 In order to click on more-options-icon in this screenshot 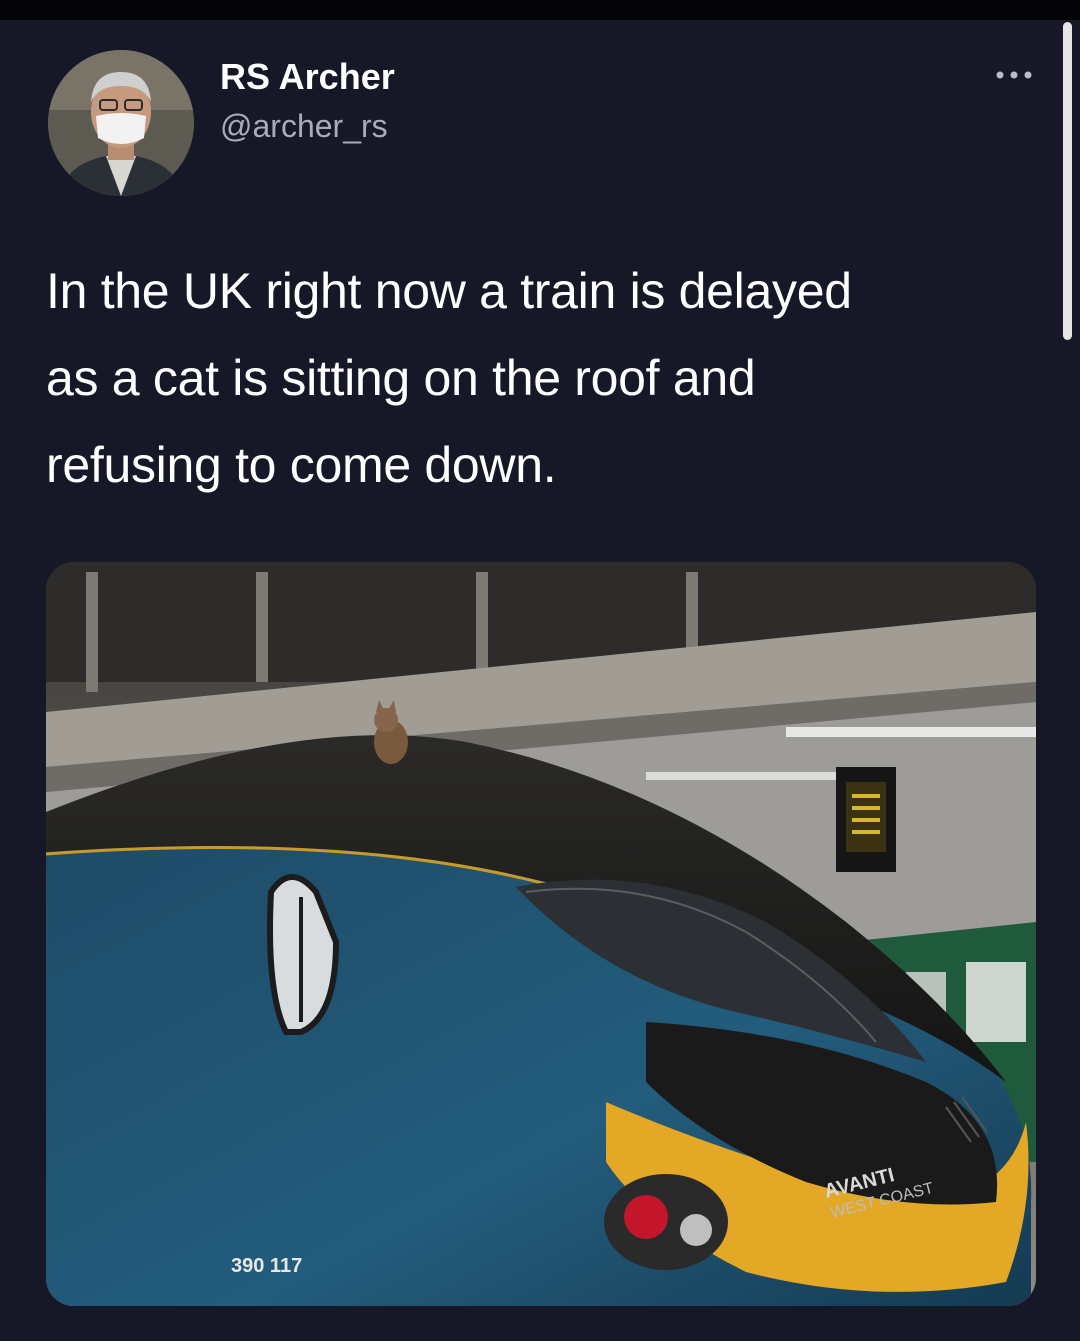, I will do `click(1014, 75)`.